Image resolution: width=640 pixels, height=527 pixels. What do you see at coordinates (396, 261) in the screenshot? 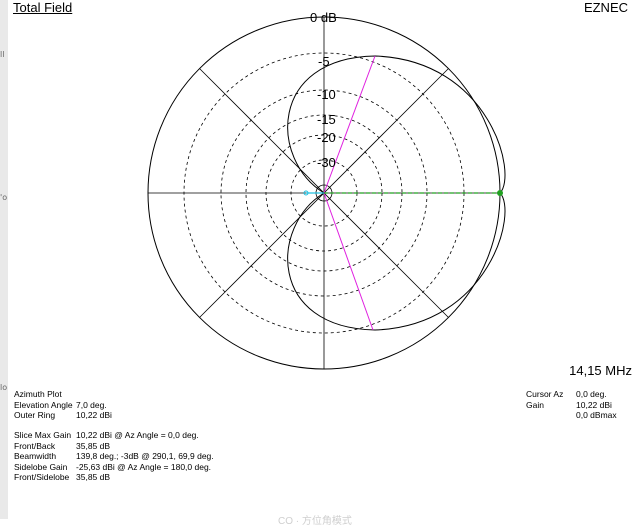
I see `pattern-lobe-lower` at bounding box center [396, 261].